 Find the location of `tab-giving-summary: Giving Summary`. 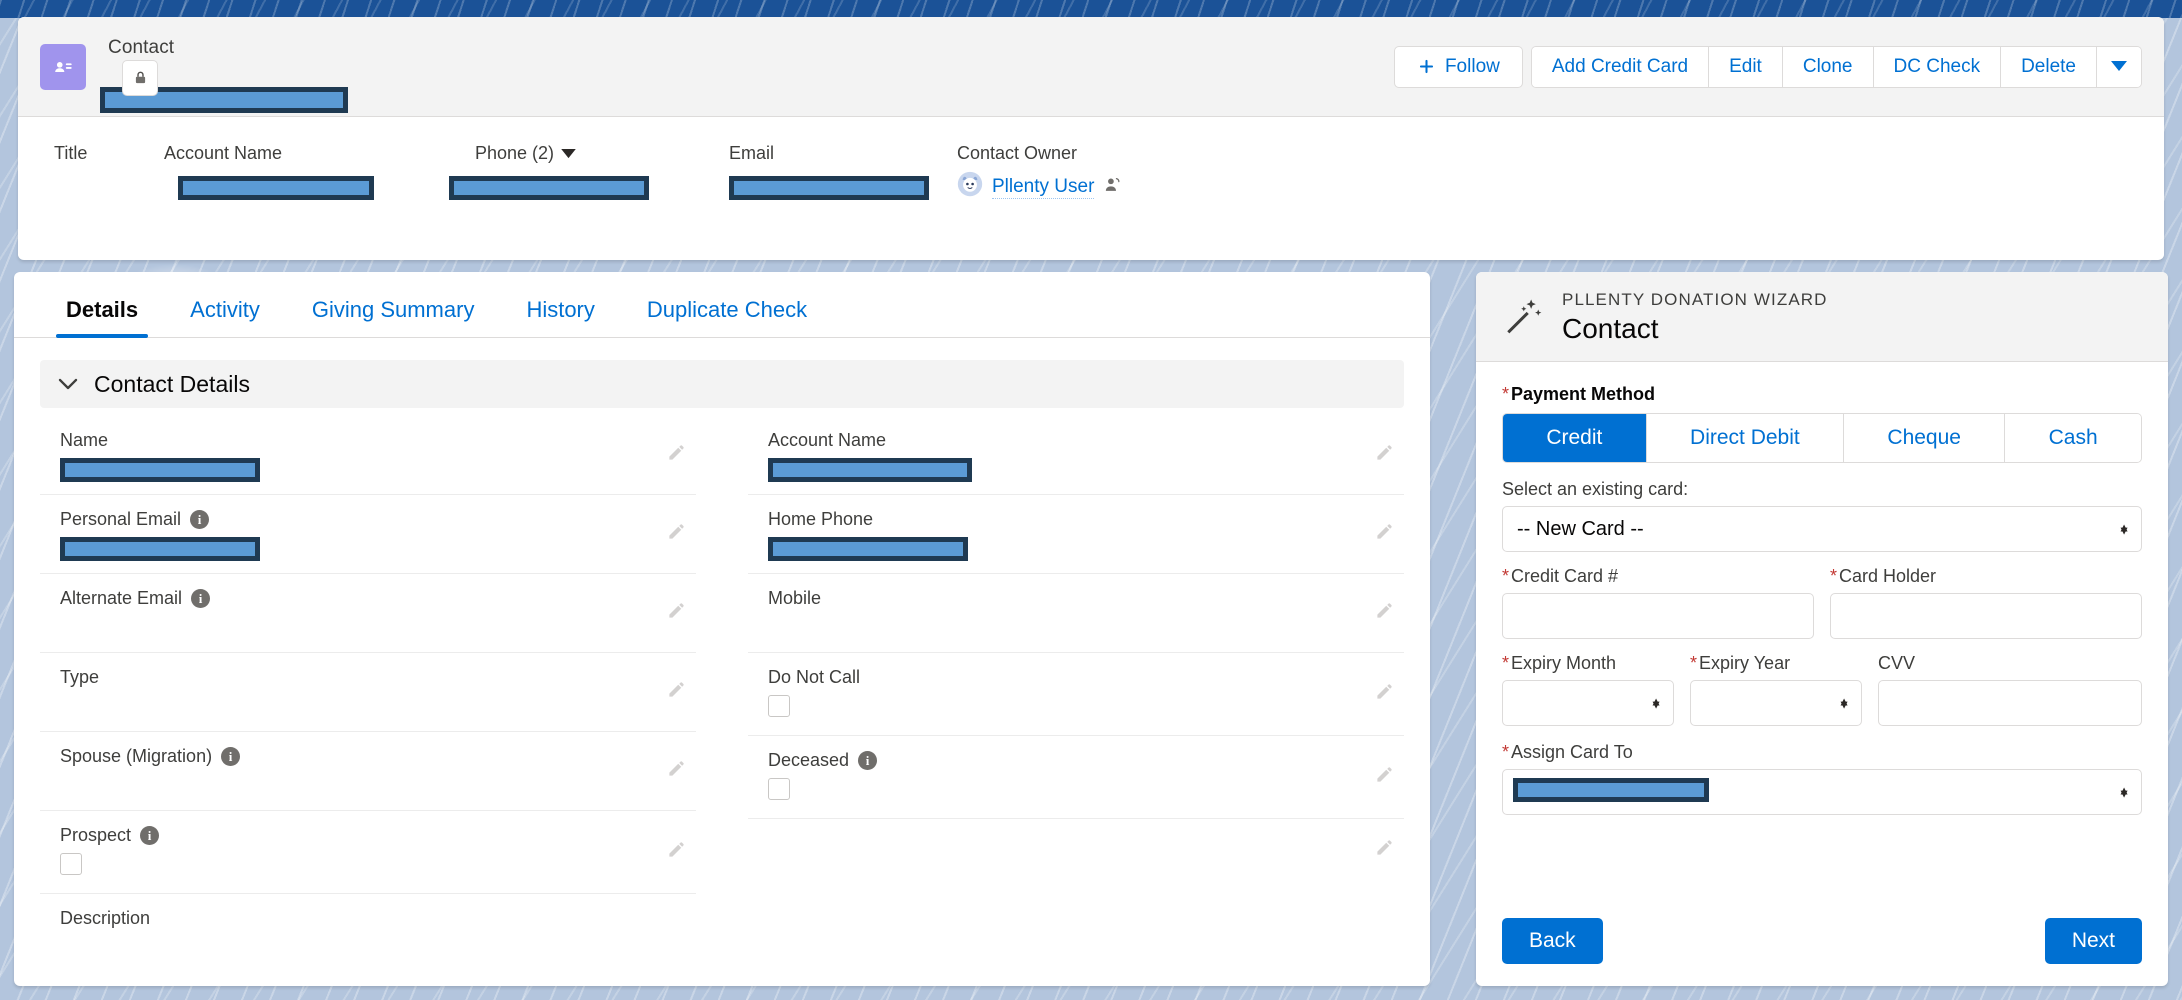

tab-giving-summary: Giving Summary is located at coordinates (393, 317).